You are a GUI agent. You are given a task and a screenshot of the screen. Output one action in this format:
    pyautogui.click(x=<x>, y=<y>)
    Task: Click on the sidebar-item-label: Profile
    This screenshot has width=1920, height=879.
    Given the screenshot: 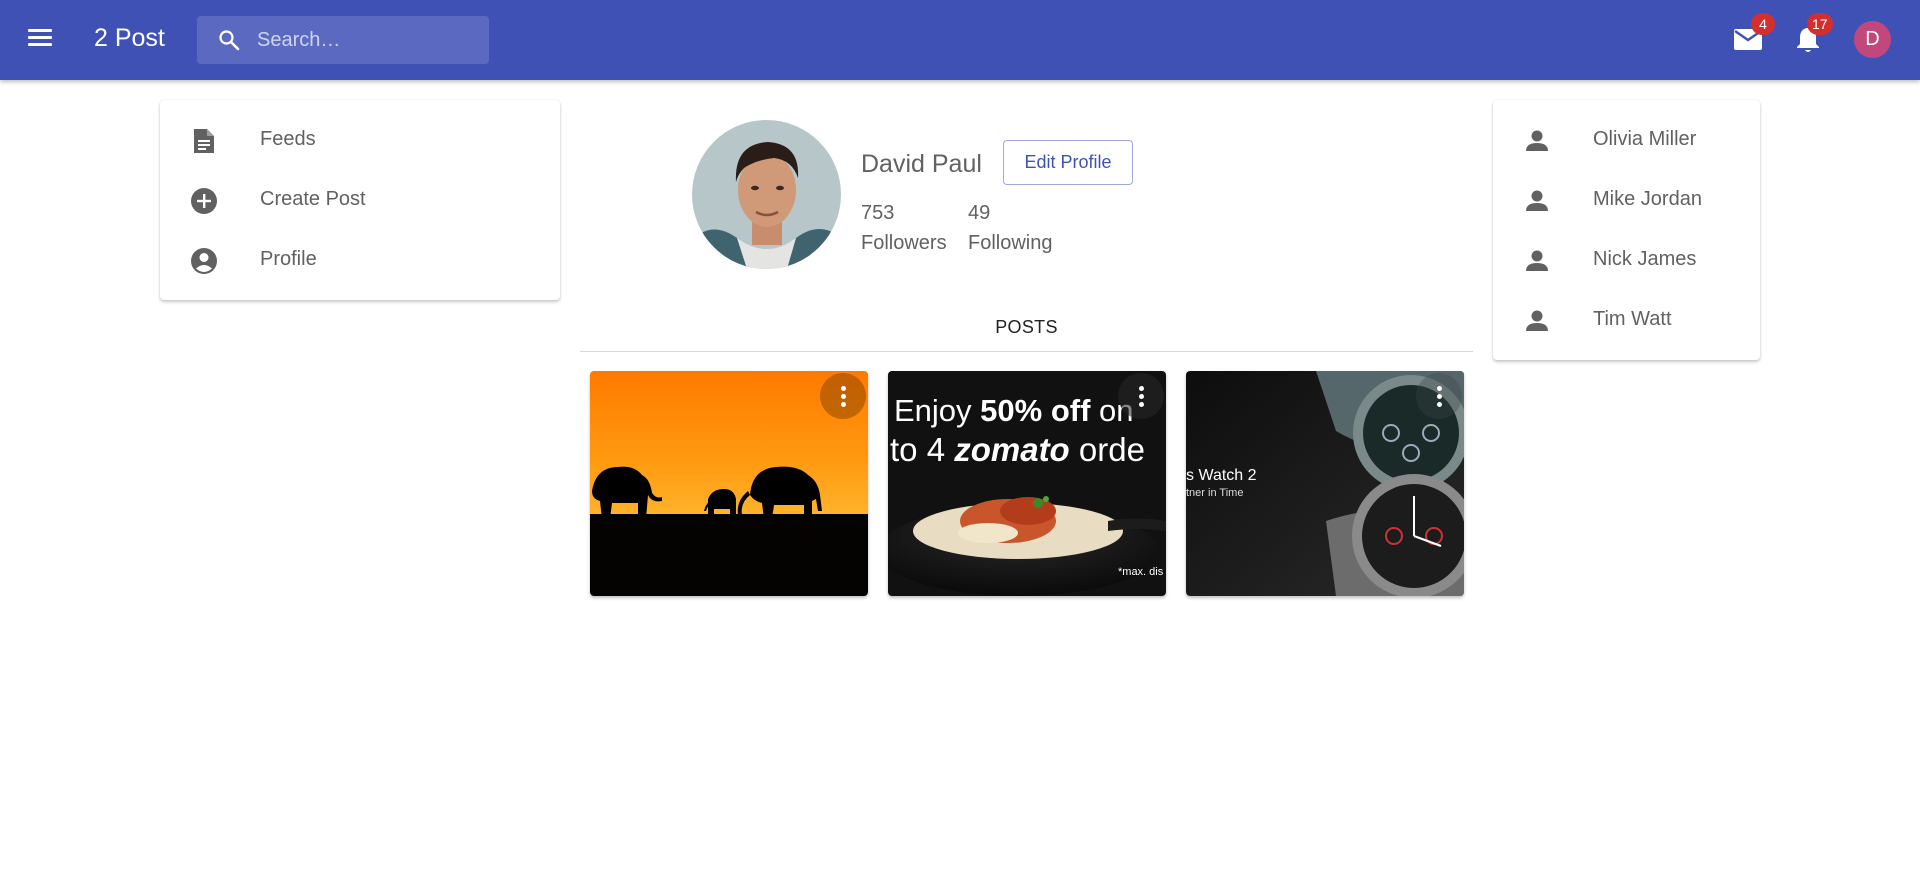 What is the action you would take?
    pyautogui.click(x=288, y=259)
    